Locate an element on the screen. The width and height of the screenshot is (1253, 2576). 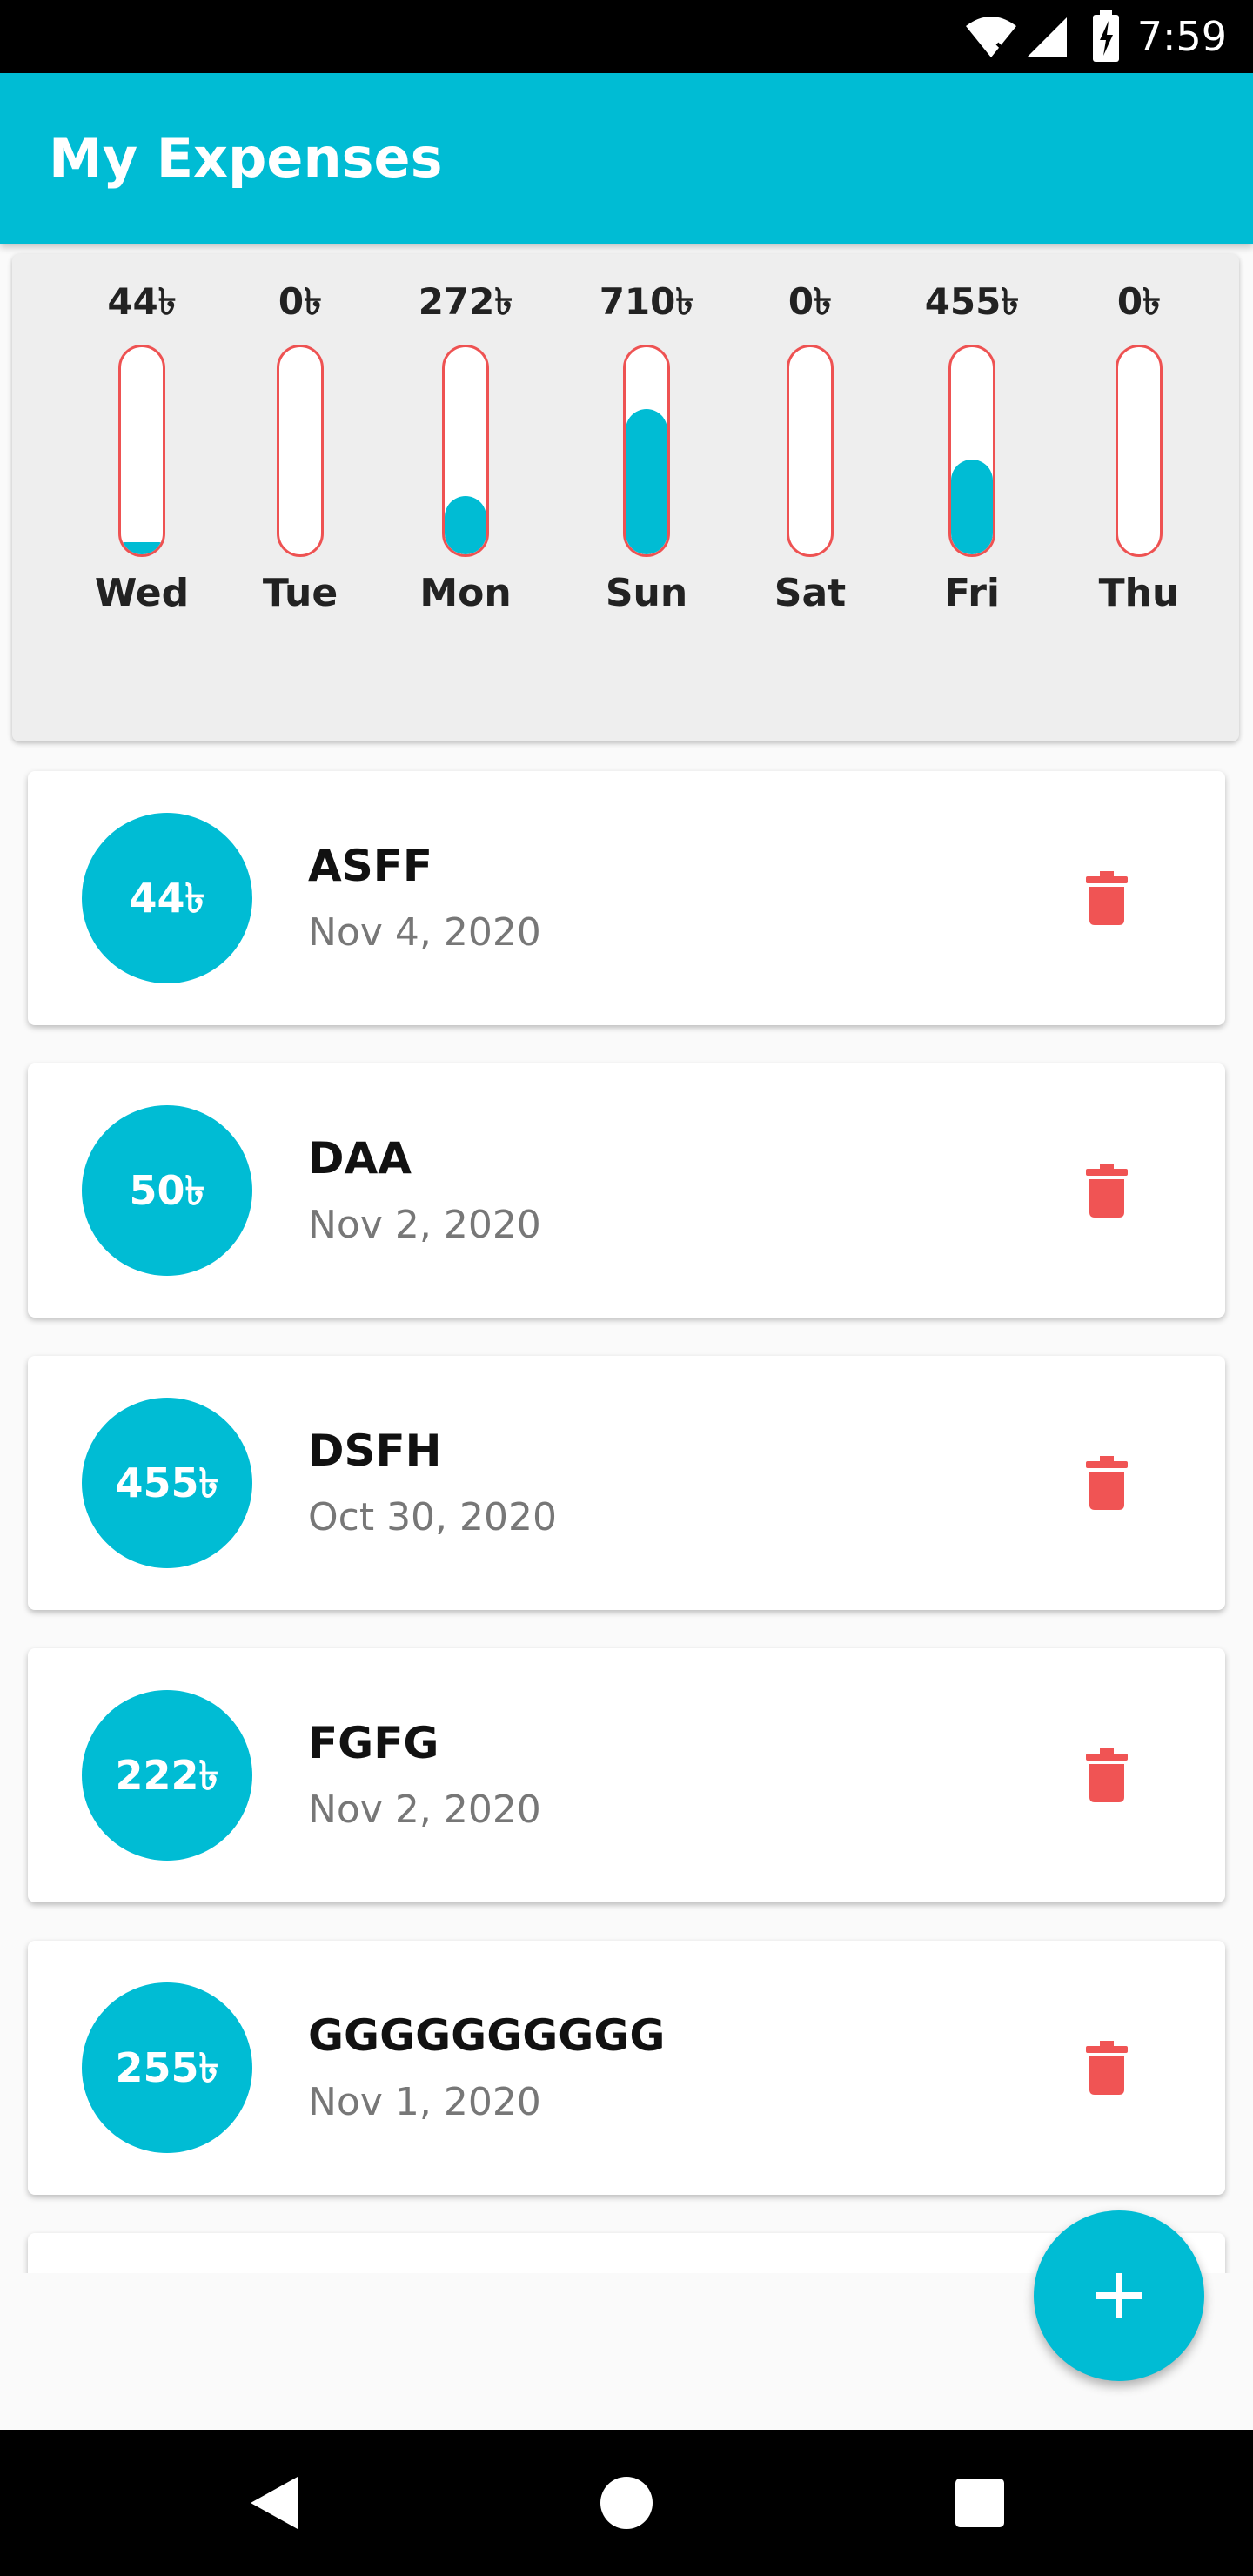
bar-amount: 710৳ is located at coordinates (646, 301).